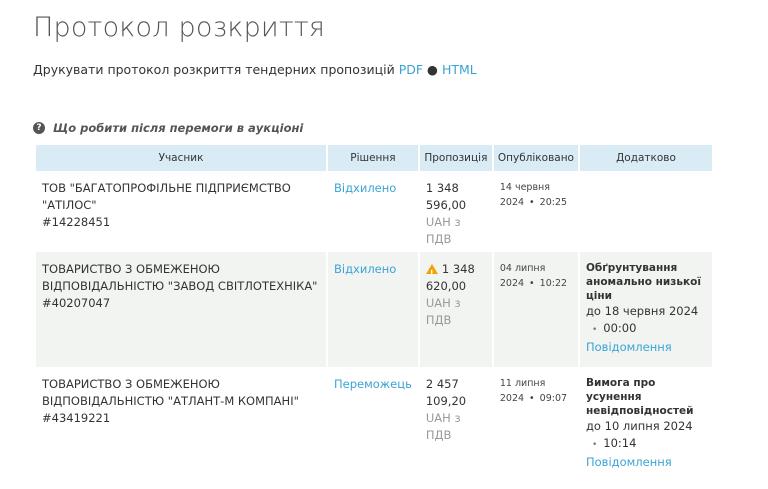 Image resolution: width=768 pixels, height=489 pixels. What do you see at coordinates (643, 282) in the screenshot?
I see `requirement-title-line2: аномально низької` at bounding box center [643, 282].